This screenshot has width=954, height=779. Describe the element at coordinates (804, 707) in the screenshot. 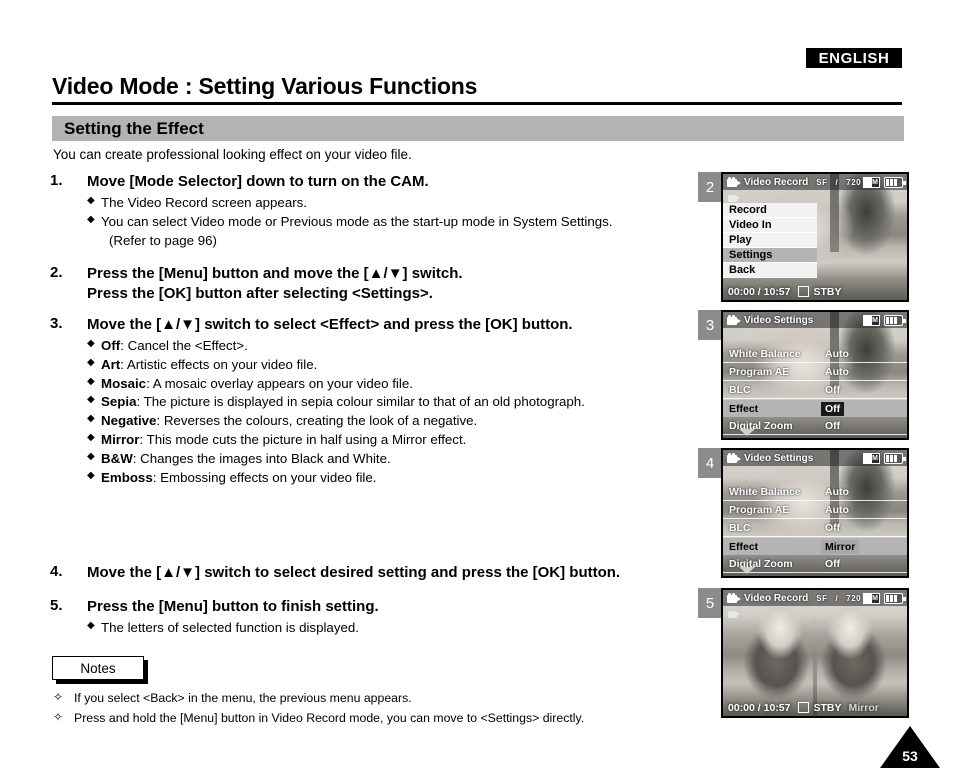

I see `standby-square-icon` at that location.